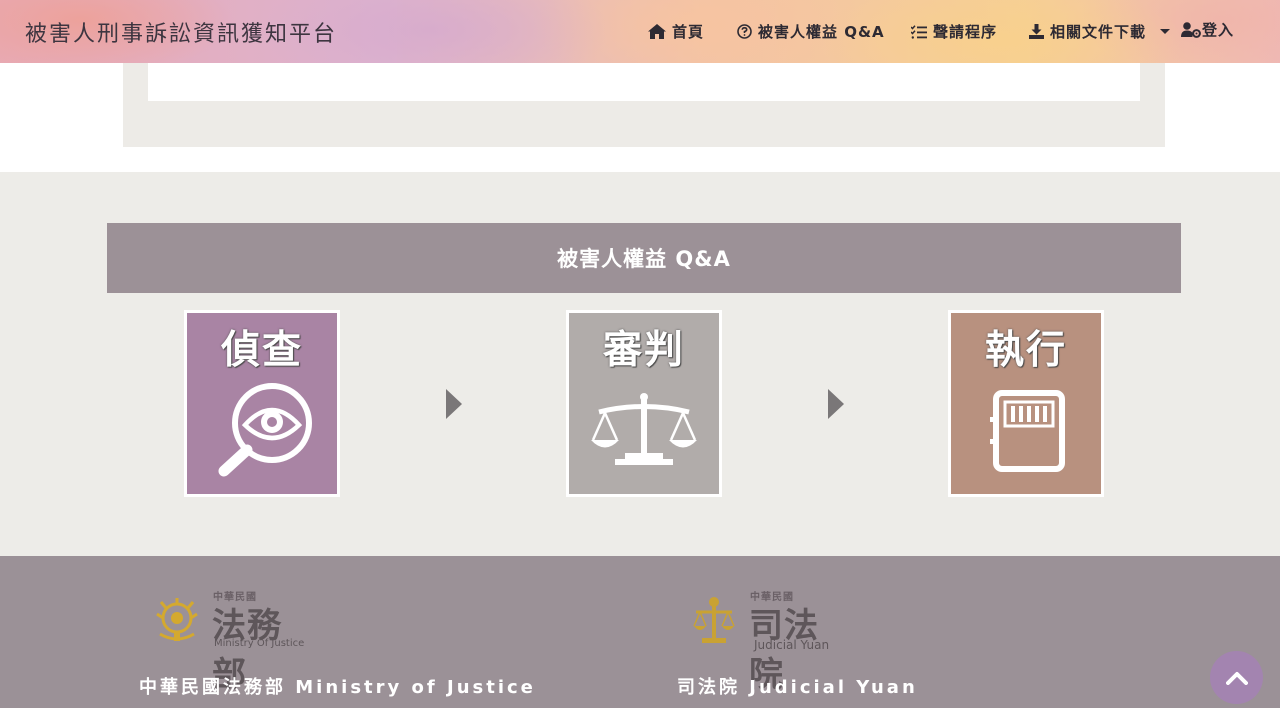  Describe the element at coordinates (1026, 403) in the screenshot. I see `stage-card-execution: 執行` at that location.